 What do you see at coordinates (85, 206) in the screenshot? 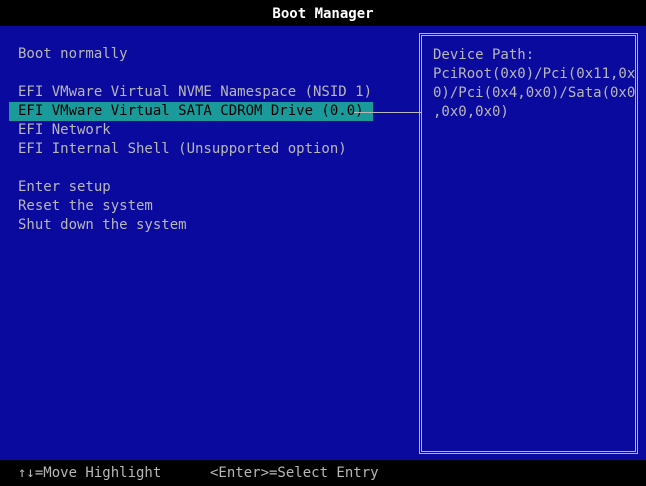
I see `menu-item-reset-system: Reset the system` at bounding box center [85, 206].